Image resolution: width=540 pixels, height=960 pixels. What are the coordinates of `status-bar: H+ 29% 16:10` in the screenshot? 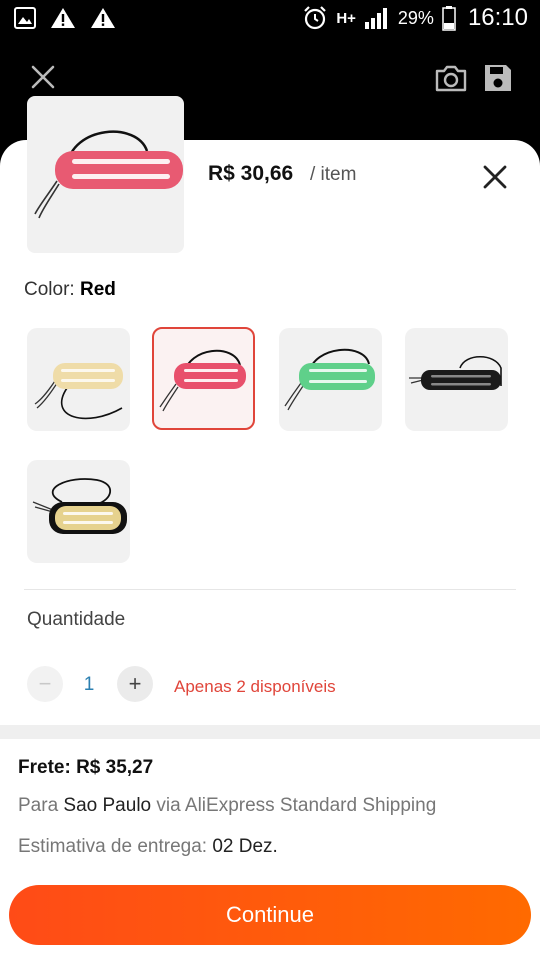 It's located at (270, 18).